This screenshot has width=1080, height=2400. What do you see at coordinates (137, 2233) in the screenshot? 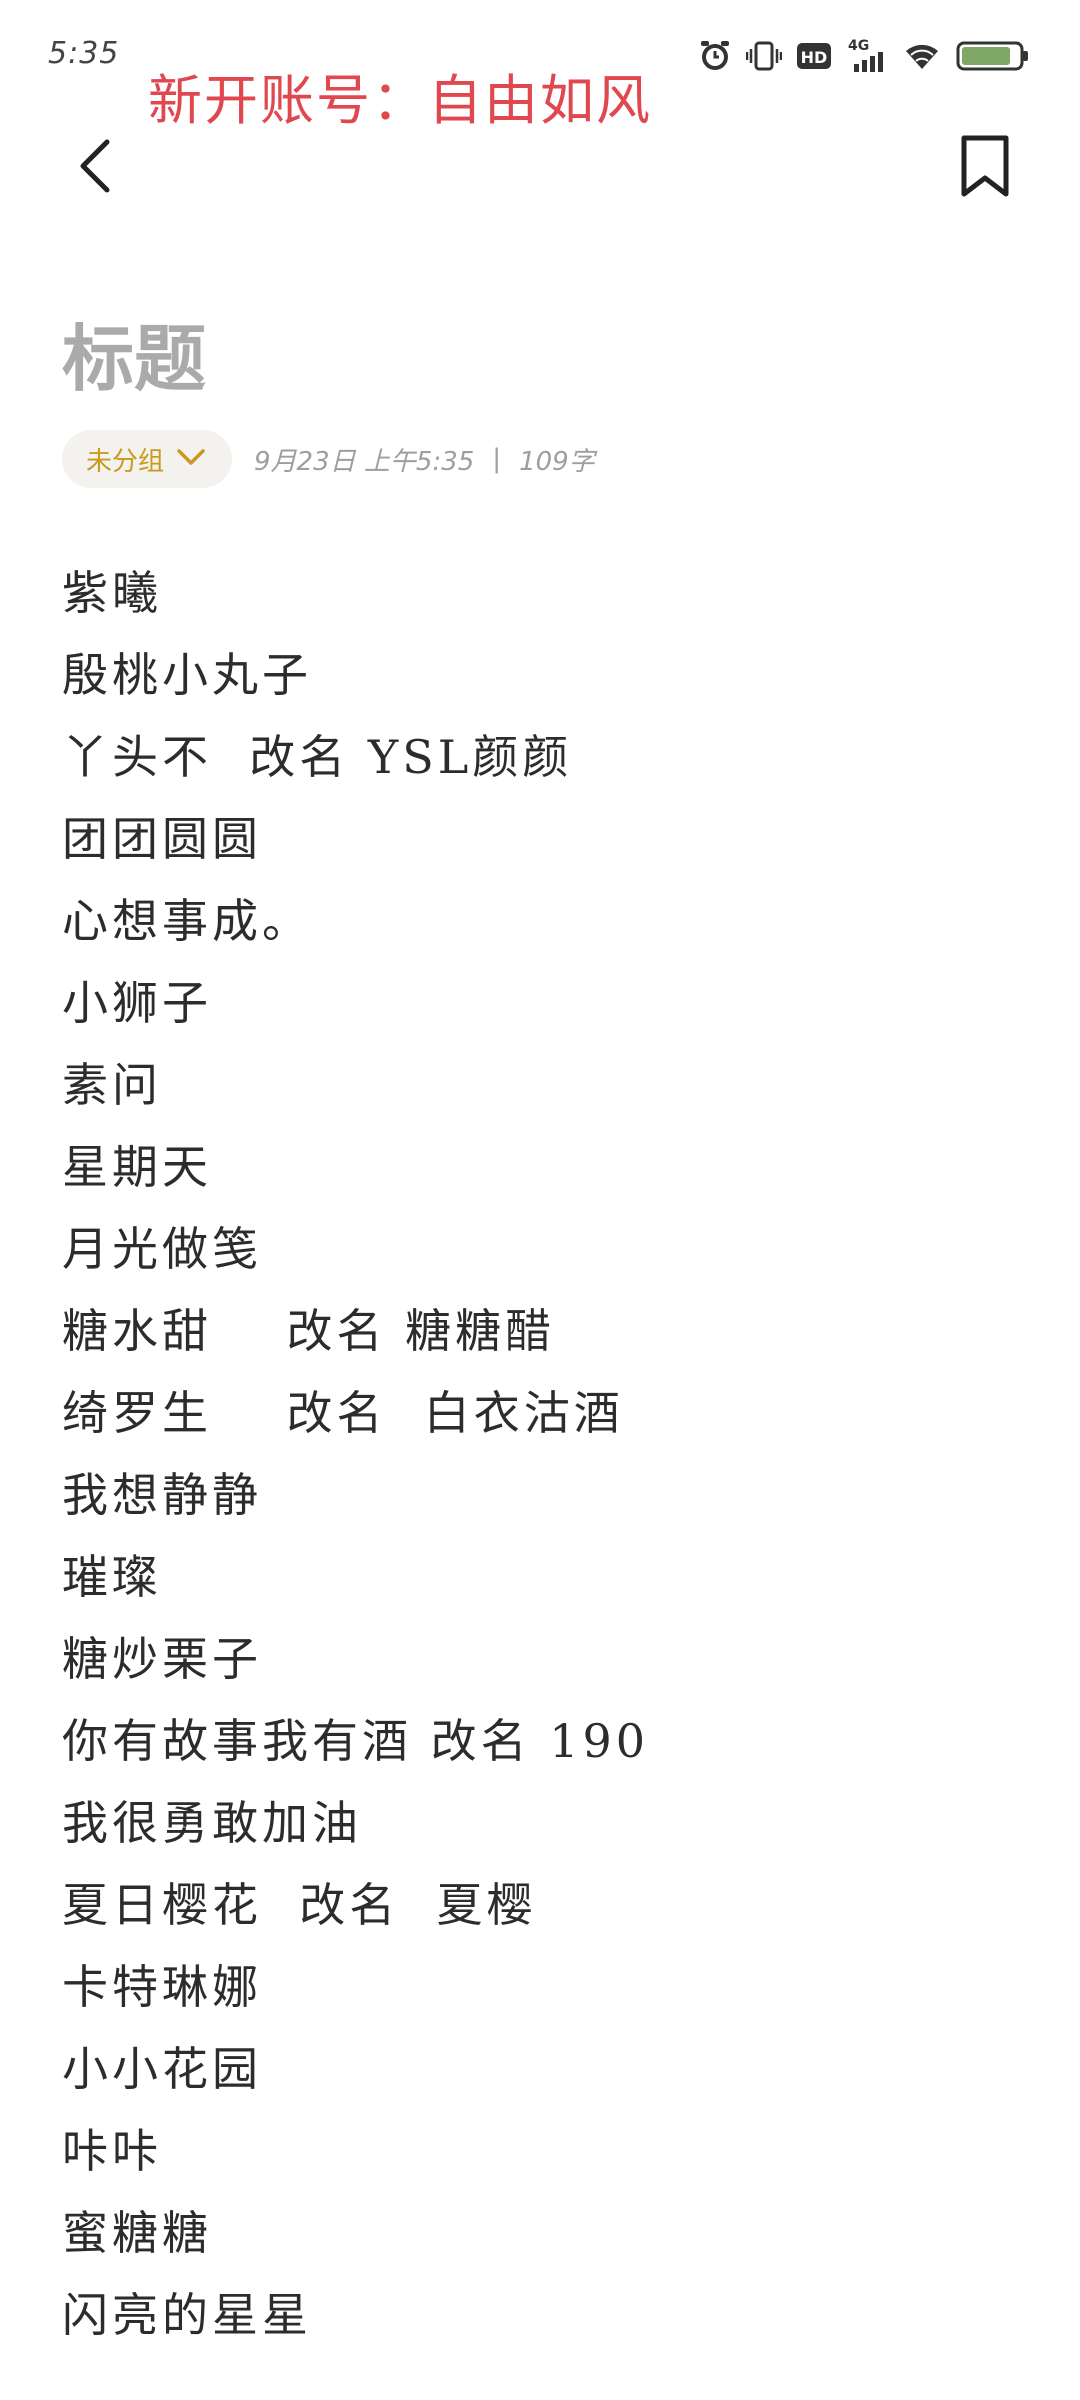
I see `note-line: 蜜糖糖` at bounding box center [137, 2233].